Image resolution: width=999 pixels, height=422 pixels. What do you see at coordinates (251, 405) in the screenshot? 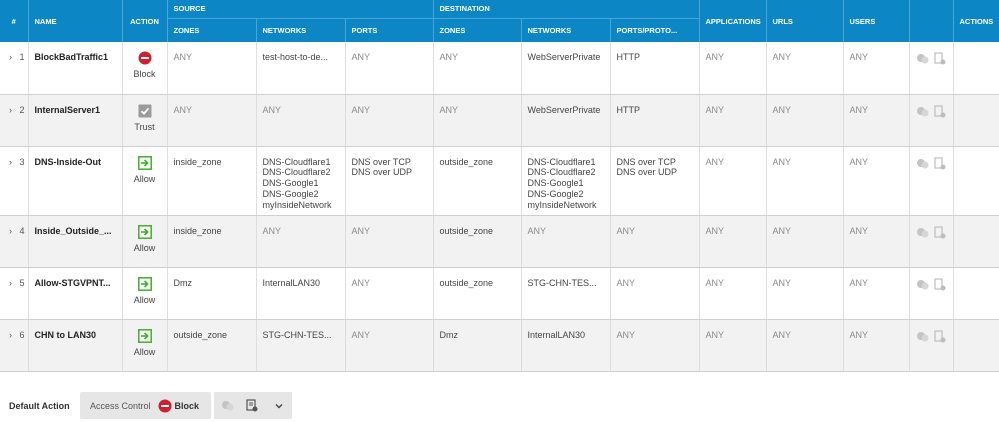
I see `default-logging-button` at bounding box center [251, 405].